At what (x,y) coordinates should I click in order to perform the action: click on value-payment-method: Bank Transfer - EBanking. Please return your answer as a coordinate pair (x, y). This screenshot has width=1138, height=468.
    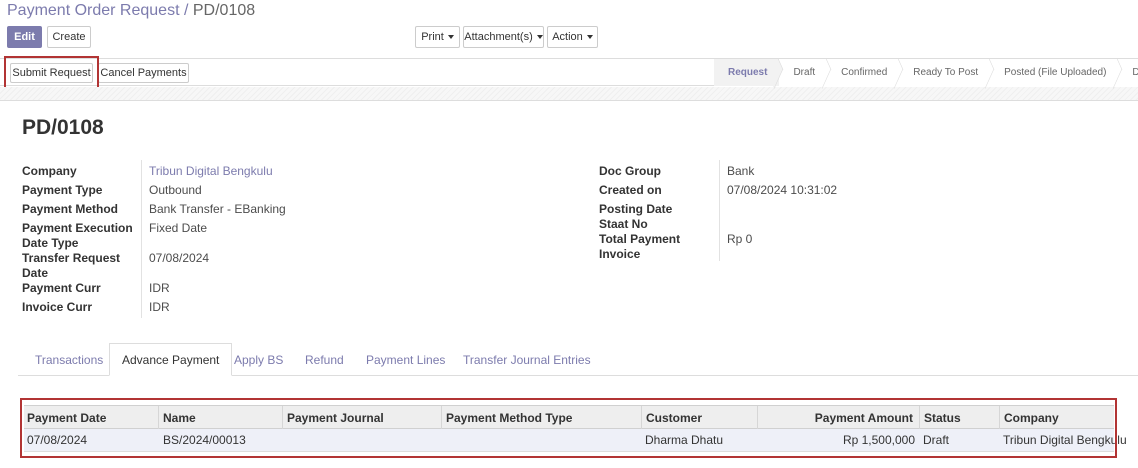
    Looking at the image, I should click on (217, 209).